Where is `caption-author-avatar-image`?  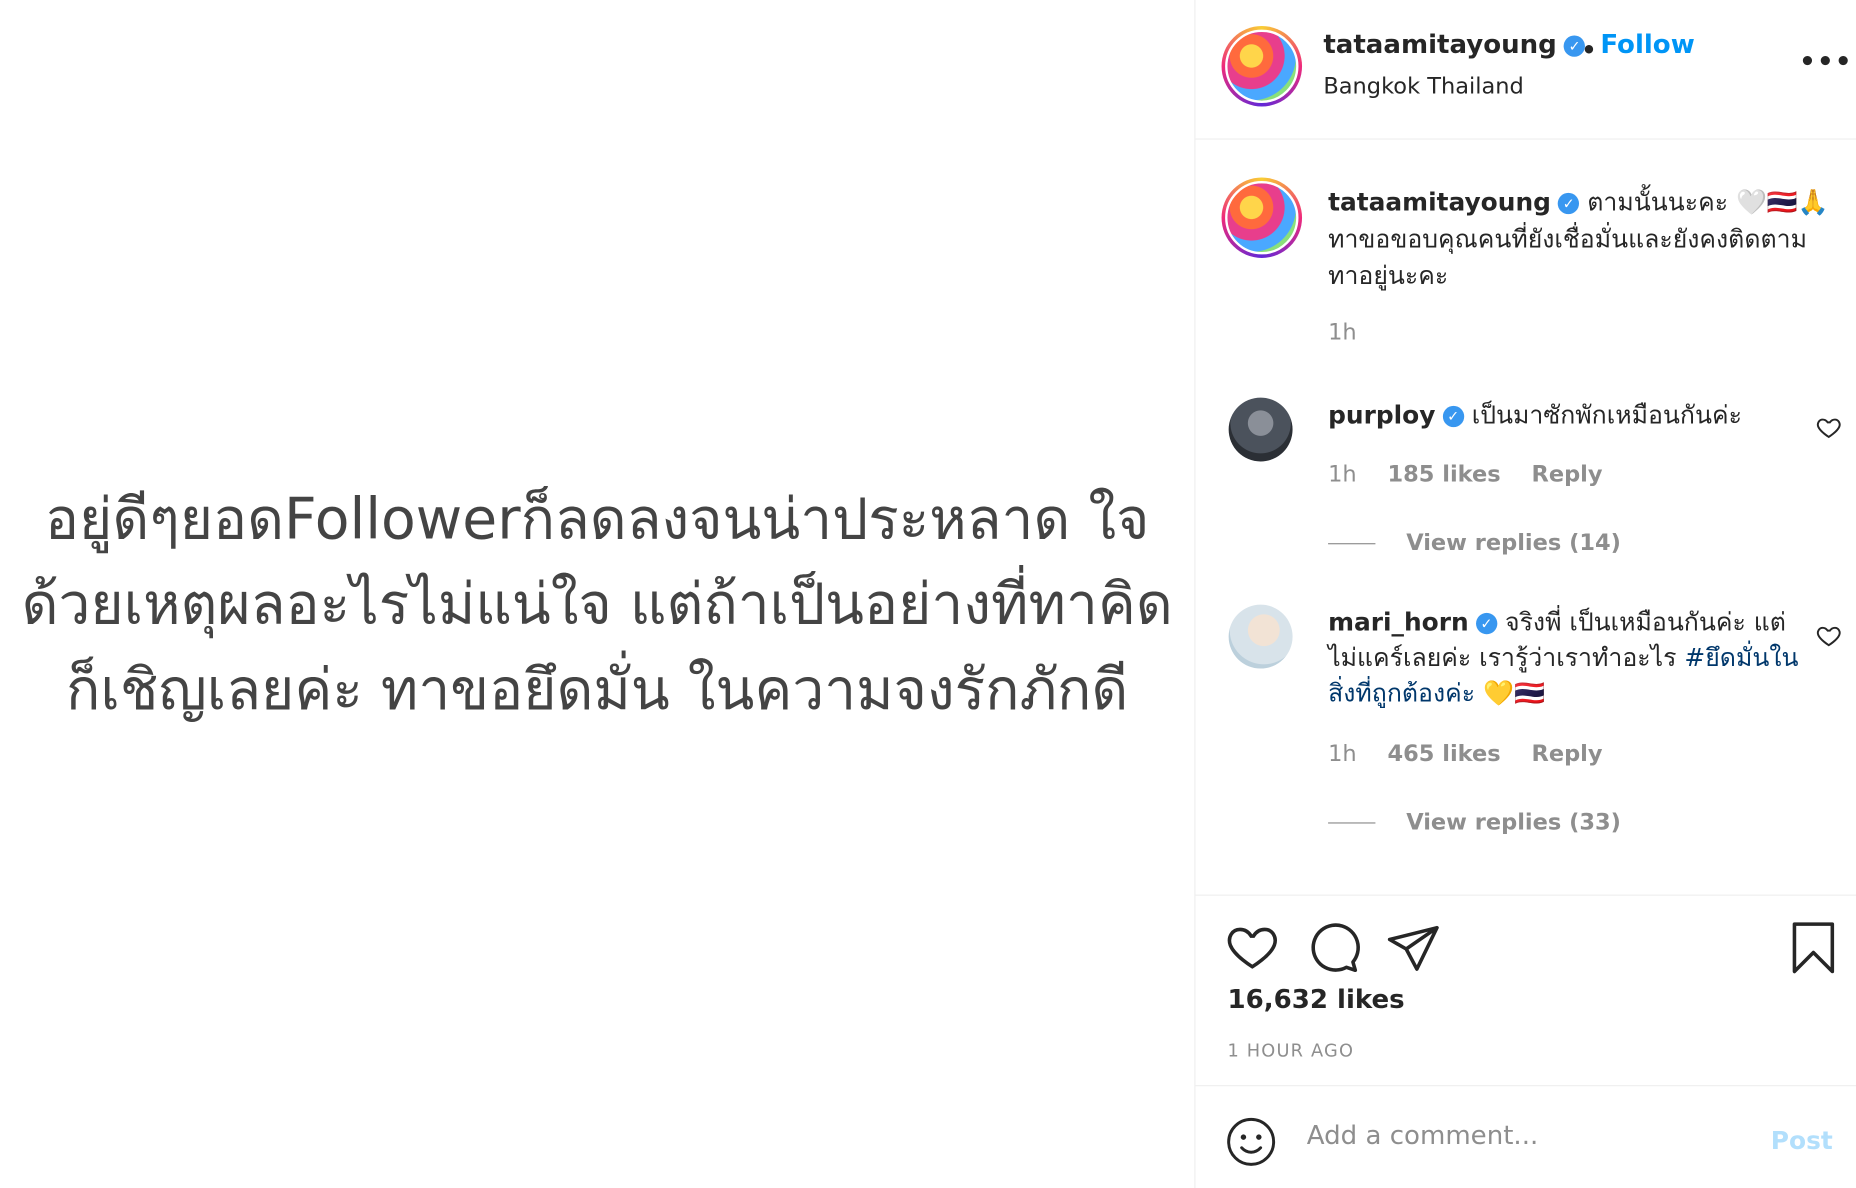 caption-author-avatar-image is located at coordinates (1262, 218).